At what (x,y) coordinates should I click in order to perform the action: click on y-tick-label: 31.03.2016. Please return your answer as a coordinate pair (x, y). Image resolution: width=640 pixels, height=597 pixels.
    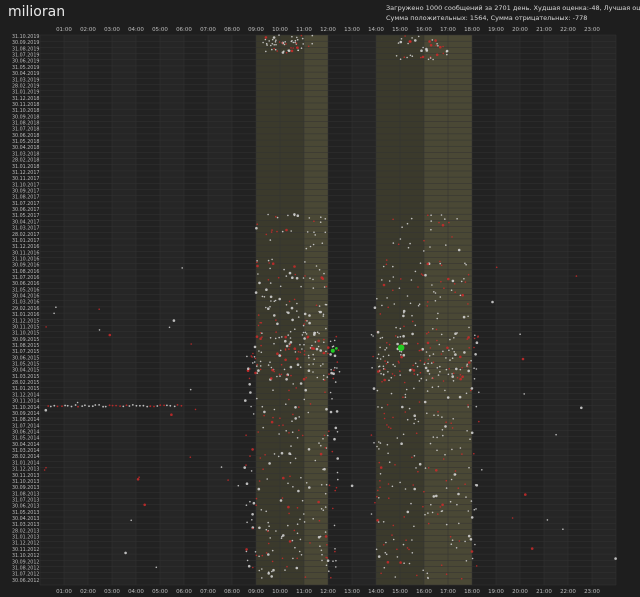
    Looking at the image, I should click on (25, 303).